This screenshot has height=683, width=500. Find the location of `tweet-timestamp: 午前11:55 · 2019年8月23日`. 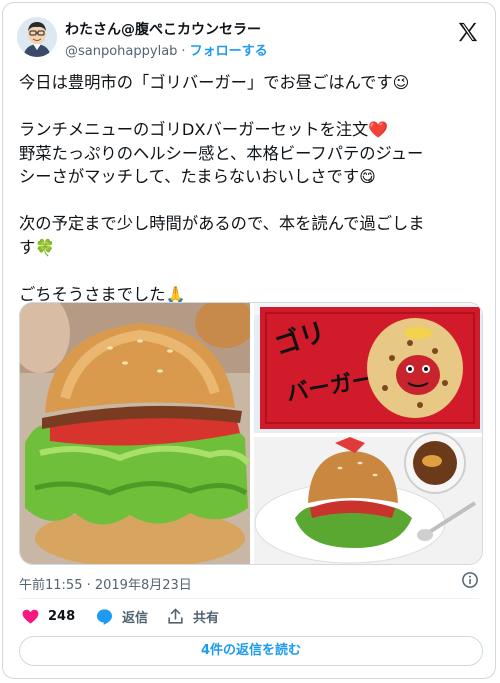

tweet-timestamp: 午前11:55 · 2019年8月23日 is located at coordinates (105, 583).